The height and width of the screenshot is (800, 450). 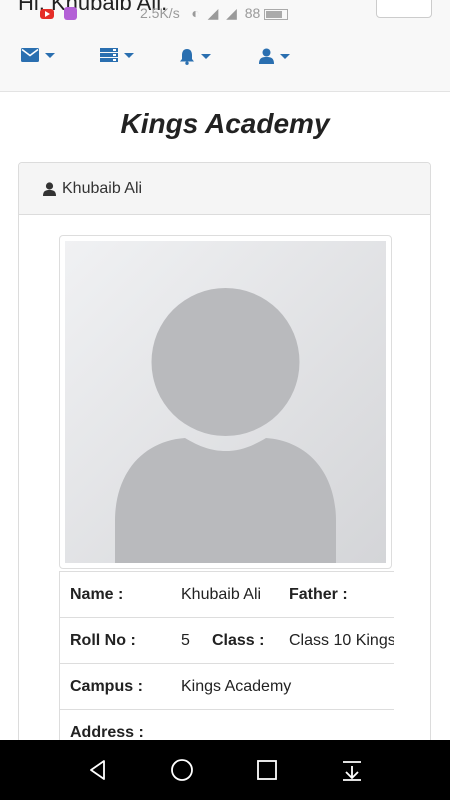 I want to click on table-row: Name : Khubaib Ali Father :, so click(x=227, y=595).